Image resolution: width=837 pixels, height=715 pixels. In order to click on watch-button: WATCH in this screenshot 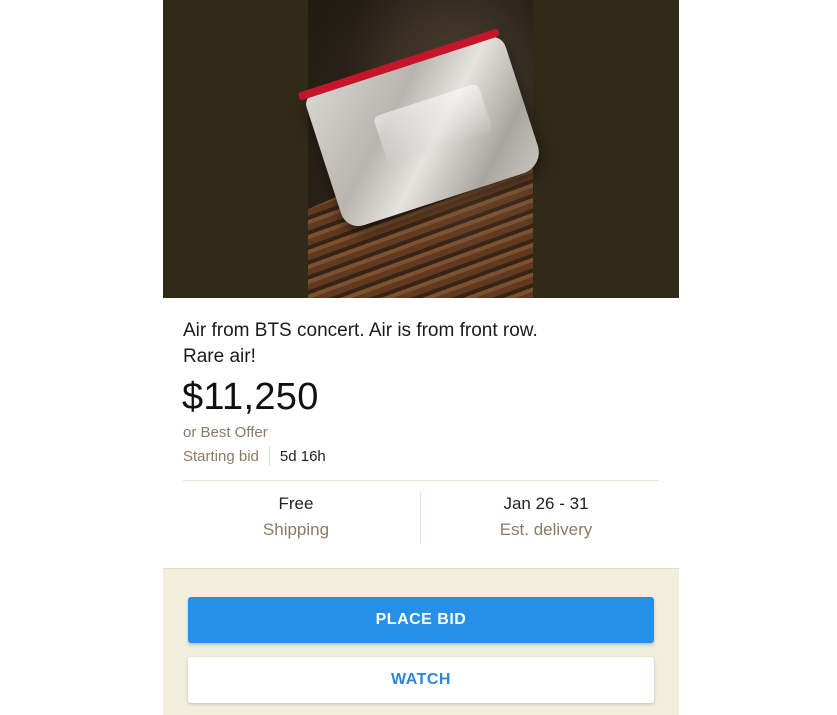, I will do `click(421, 680)`.